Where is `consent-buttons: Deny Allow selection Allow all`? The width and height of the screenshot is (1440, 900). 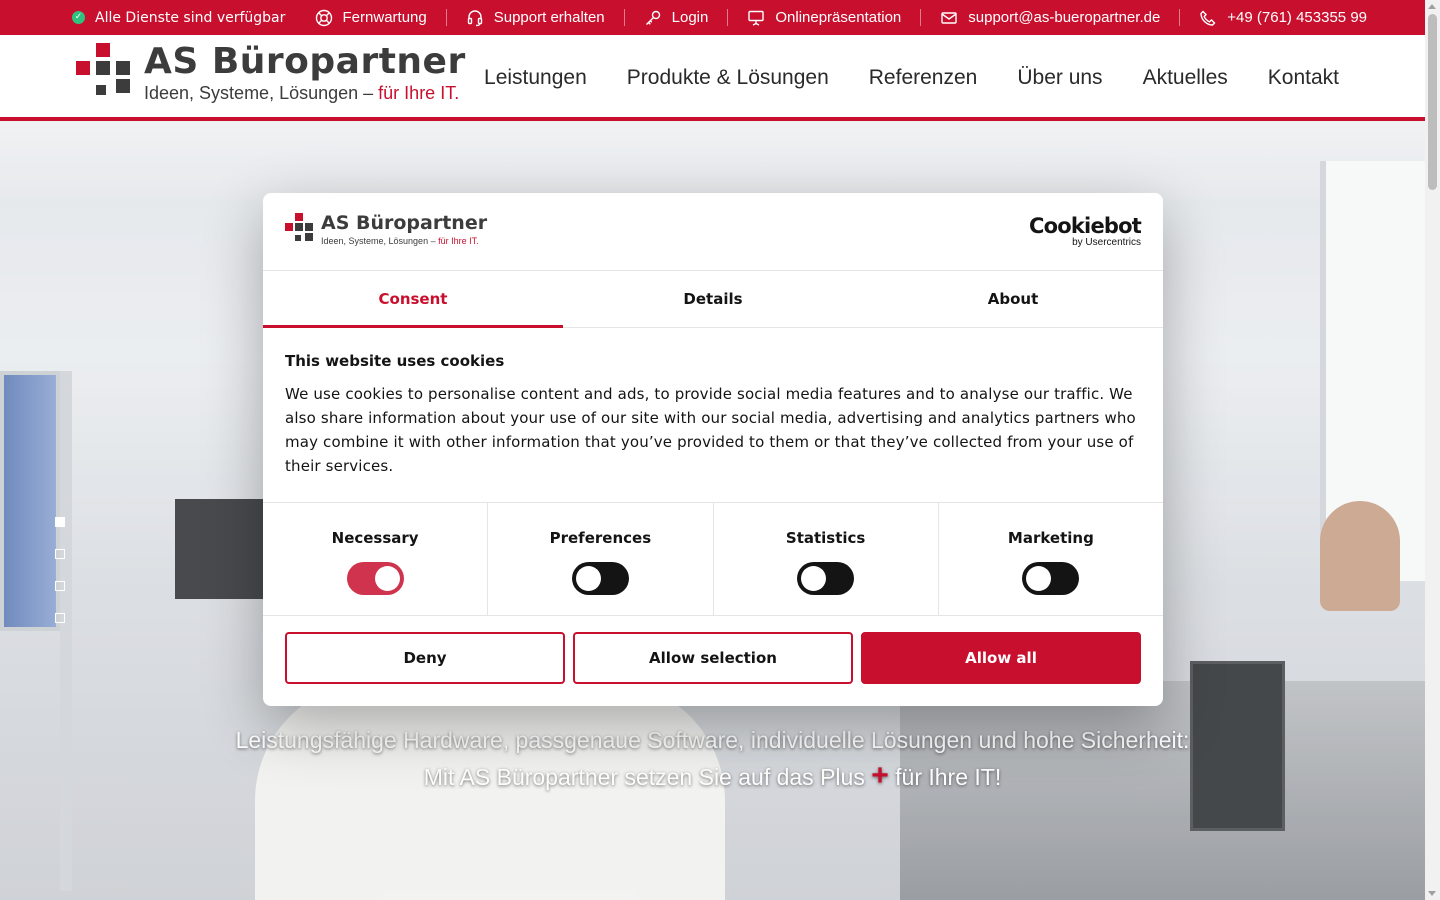 consent-buttons: Deny Allow selection Allow all is located at coordinates (713, 658).